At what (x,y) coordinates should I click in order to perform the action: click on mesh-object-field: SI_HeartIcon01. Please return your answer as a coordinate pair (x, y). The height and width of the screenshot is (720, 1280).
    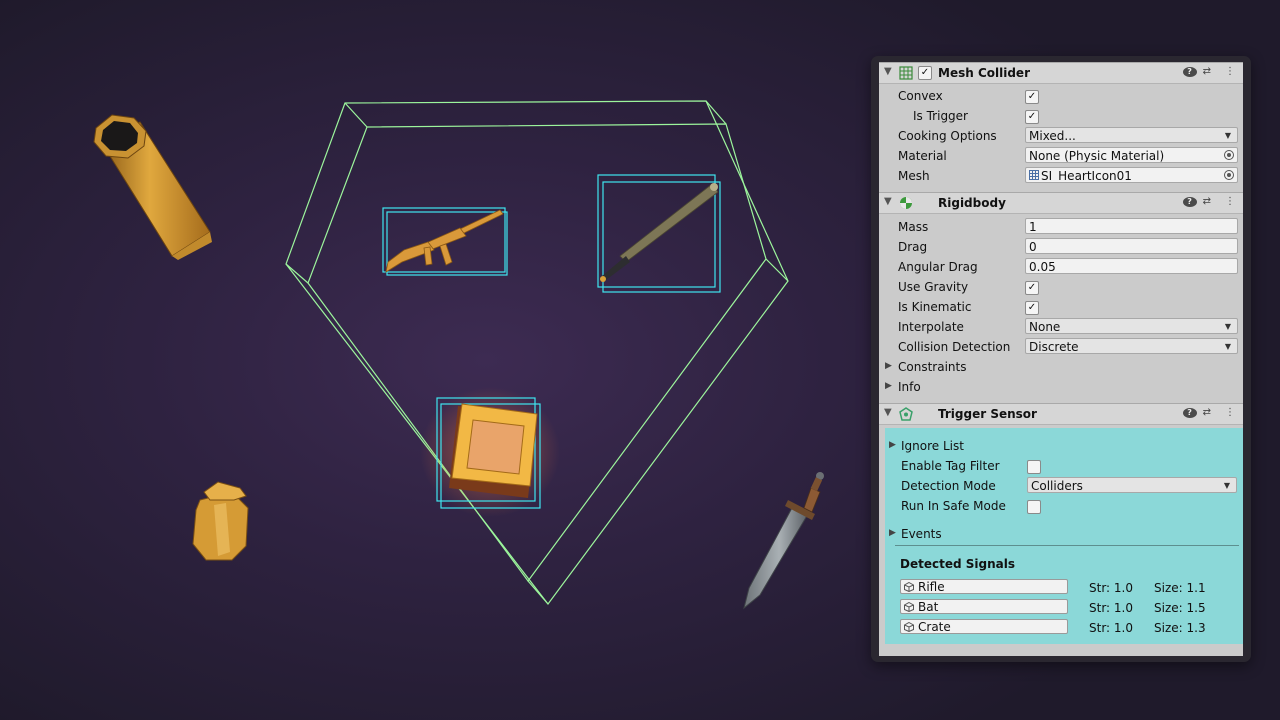
    Looking at the image, I should click on (1131, 175).